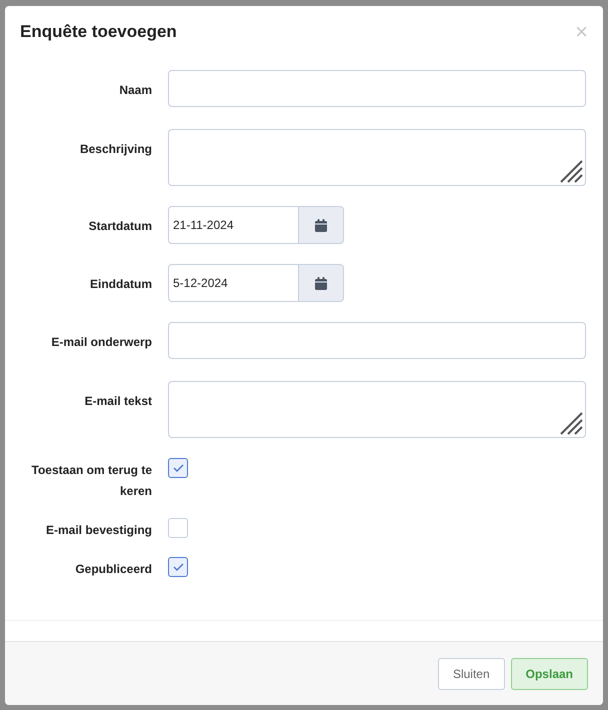  I want to click on field-label: Startdatum, so click(120, 226).